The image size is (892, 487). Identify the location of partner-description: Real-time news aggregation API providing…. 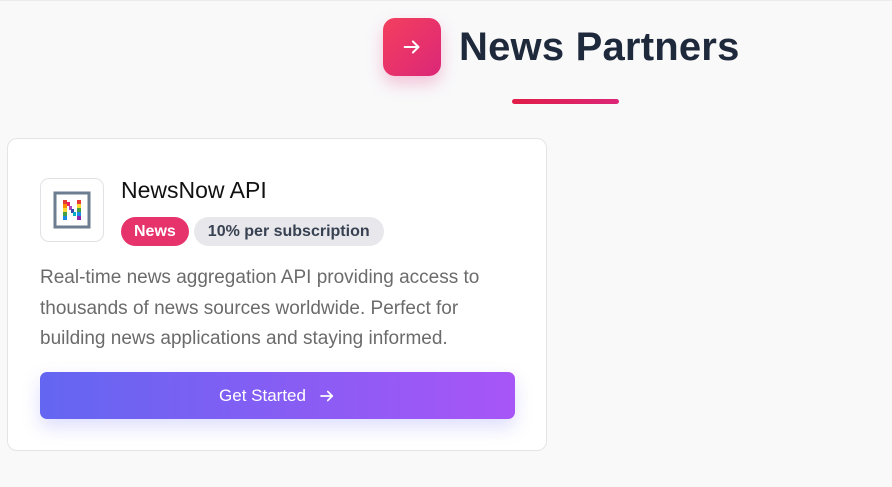
(260, 308).